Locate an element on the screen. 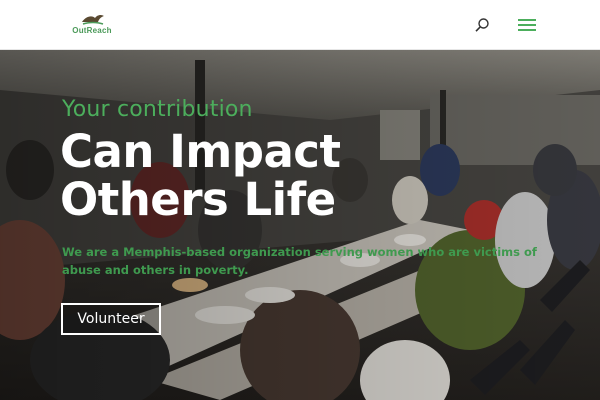 The image size is (600, 400). volunteer-button: Volunteer is located at coordinates (111, 319).